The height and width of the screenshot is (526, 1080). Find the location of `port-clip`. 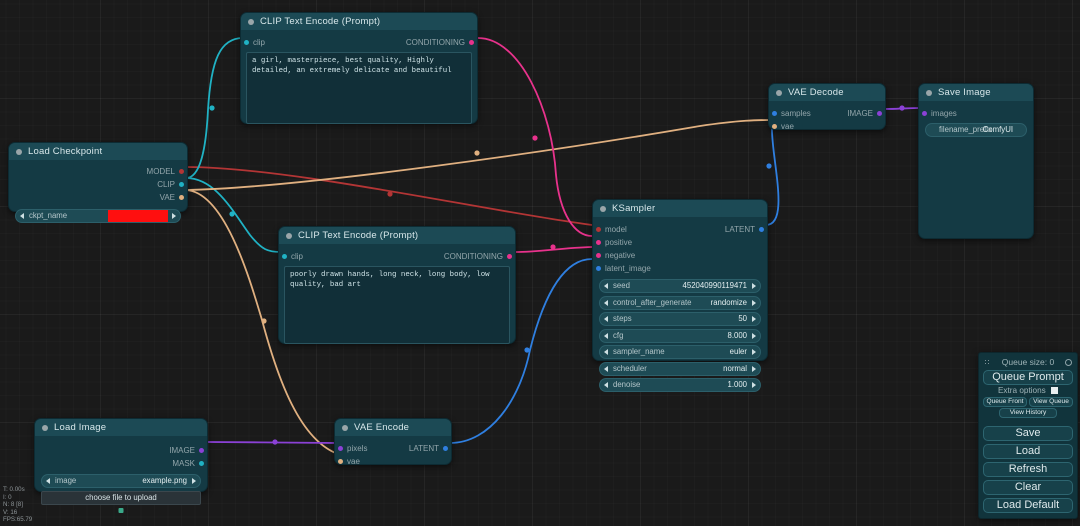

port-clip is located at coordinates (181, 184).